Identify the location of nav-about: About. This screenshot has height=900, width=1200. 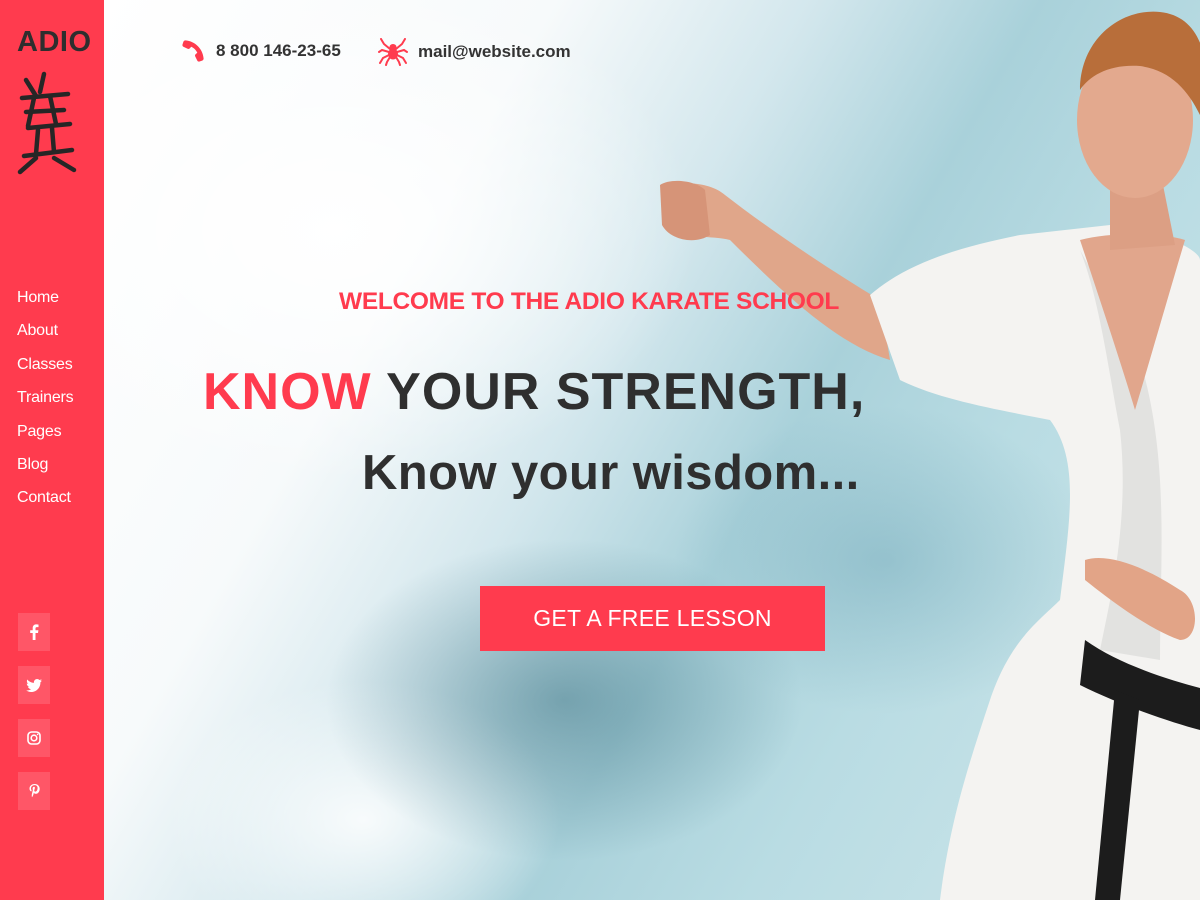
(37, 330).